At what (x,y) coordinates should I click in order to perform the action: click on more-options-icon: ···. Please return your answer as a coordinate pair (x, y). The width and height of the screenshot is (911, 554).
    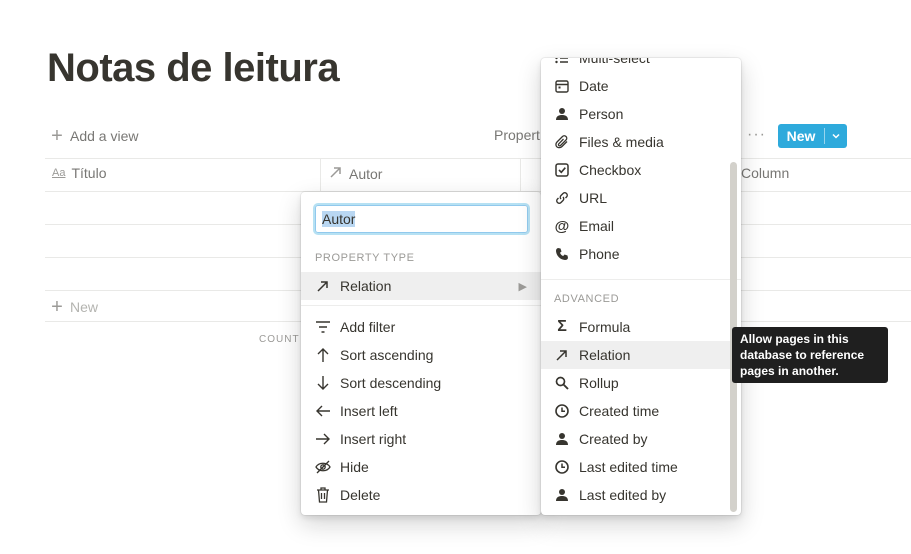
    Looking at the image, I should click on (756, 135).